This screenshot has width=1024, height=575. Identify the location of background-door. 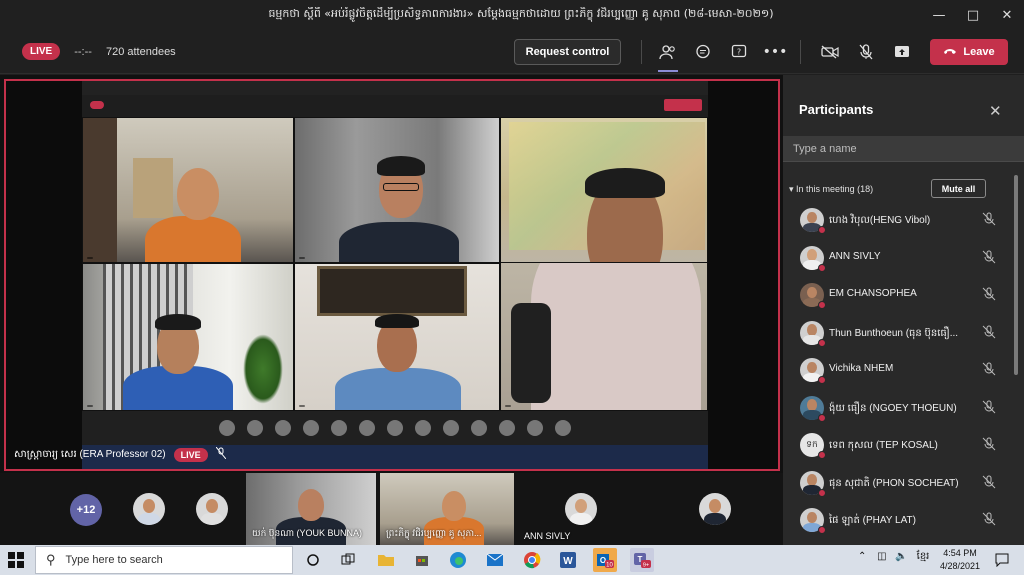
(153, 188).